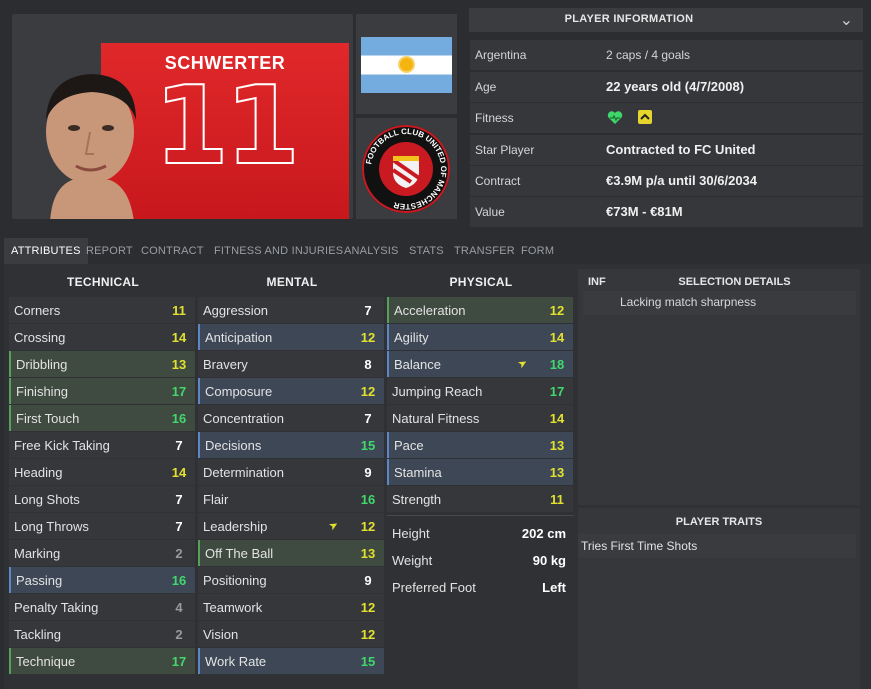 This screenshot has width=871, height=689. I want to click on attribute-row-aggression: Aggression 7, so click(291, 310).